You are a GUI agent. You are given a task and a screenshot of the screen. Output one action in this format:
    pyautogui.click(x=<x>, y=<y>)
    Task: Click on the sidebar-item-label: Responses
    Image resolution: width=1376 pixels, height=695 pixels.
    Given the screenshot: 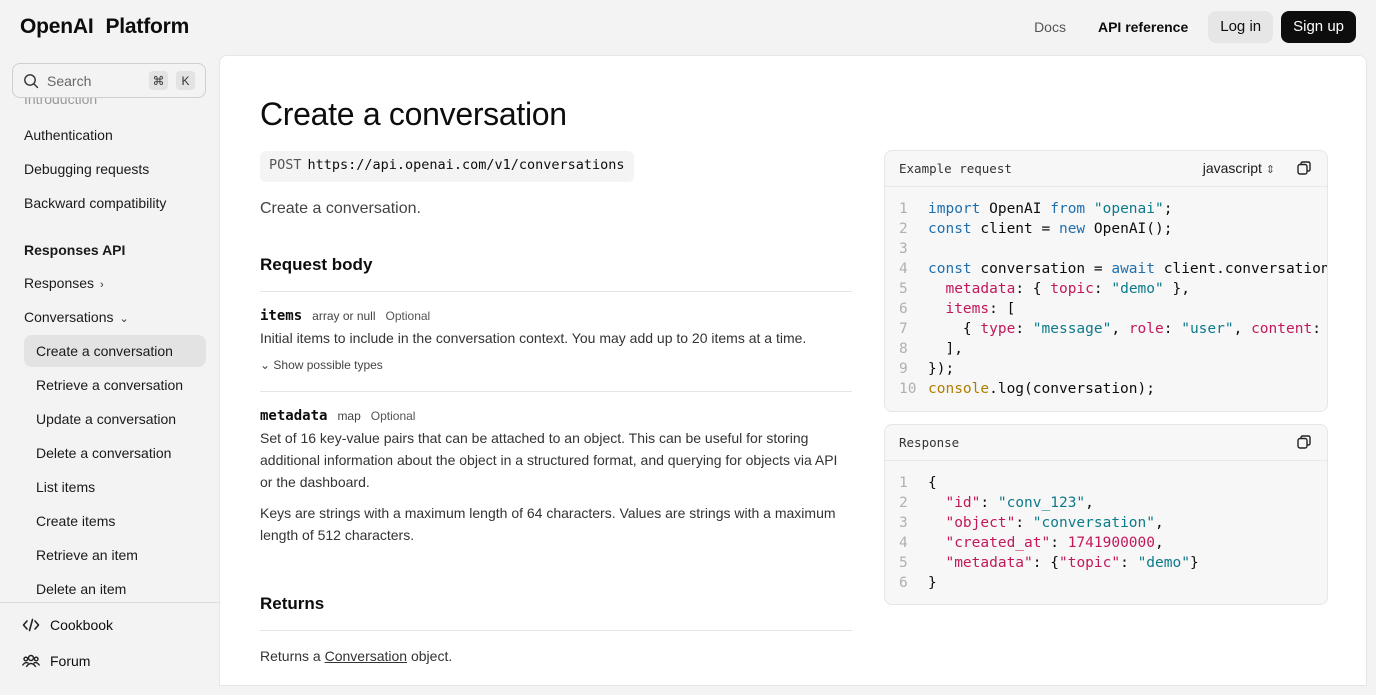 What is the action you would take?
    pyautogui.click(x=59, y=283)
    